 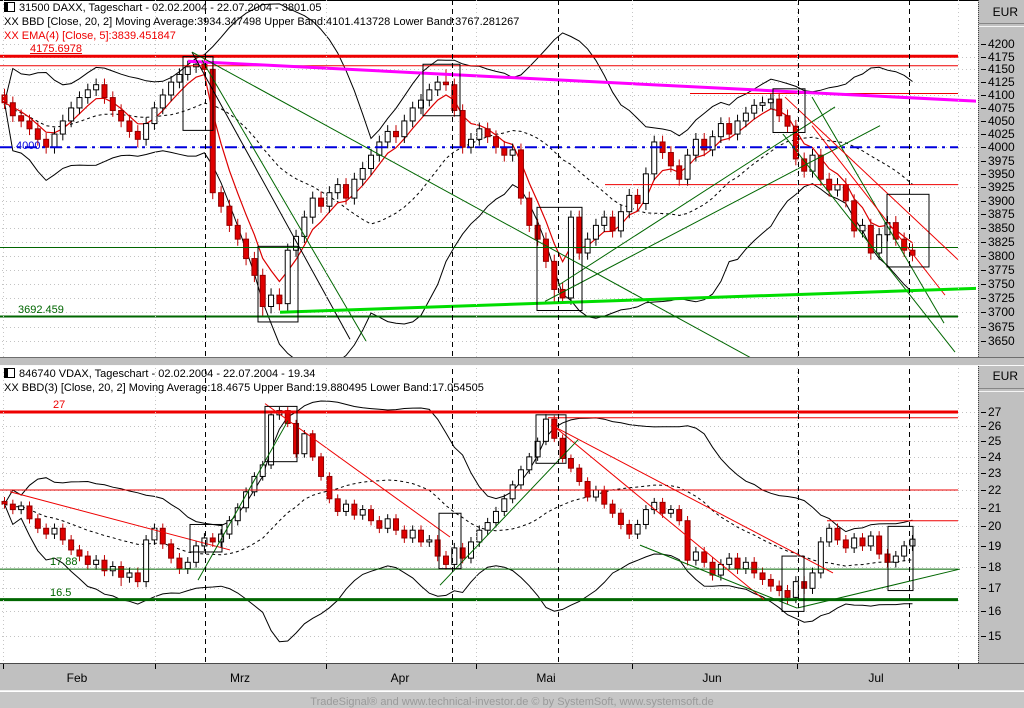 I want to click on dax-ema-legend: XX EMA(4) [Close, 5]:3839.451847, so click(x=90, y=36).